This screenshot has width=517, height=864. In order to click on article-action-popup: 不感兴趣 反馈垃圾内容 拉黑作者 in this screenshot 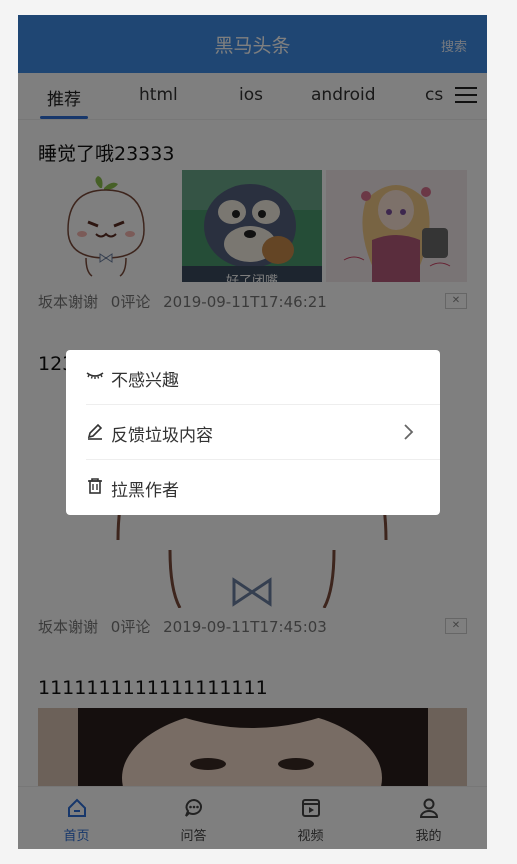, I will do `click(253, 432)`.